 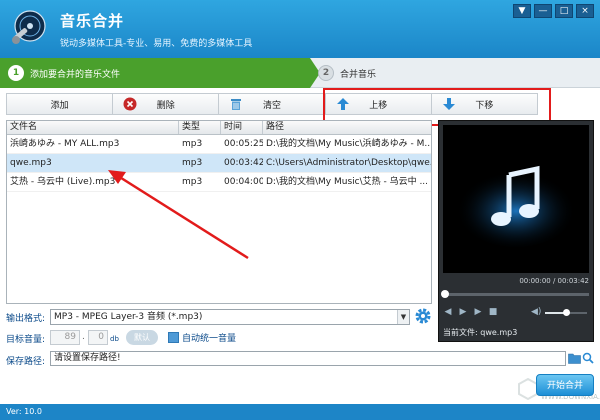 What do you see at coordinates (236, 104) in the screenshot?
I see `trash-icon` at bounding box center [236, 104].